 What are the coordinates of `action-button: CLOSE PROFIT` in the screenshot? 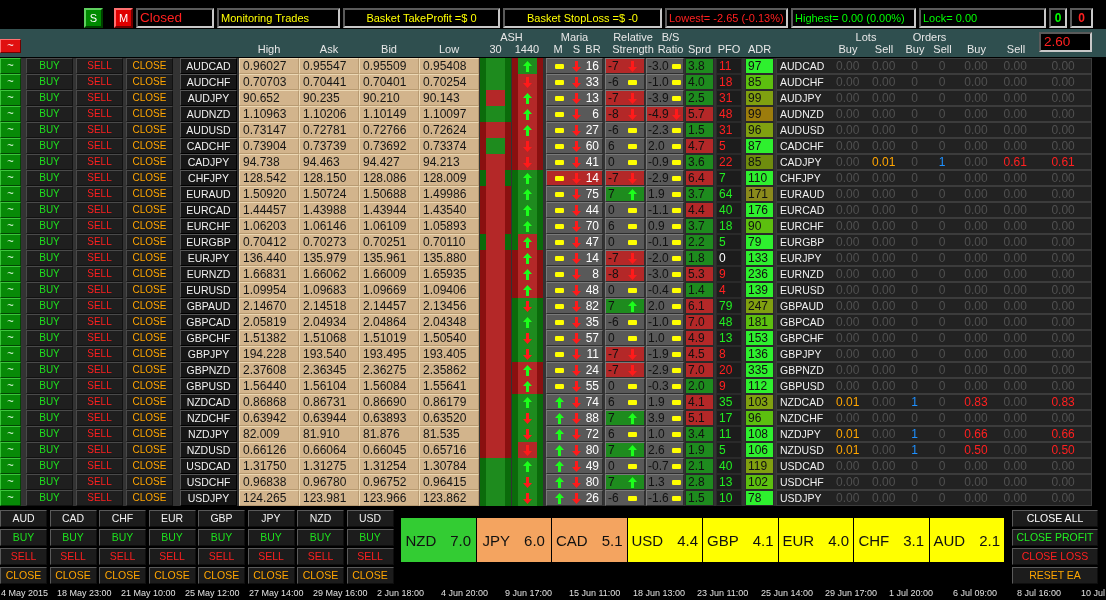 It's located at (1055, 537).